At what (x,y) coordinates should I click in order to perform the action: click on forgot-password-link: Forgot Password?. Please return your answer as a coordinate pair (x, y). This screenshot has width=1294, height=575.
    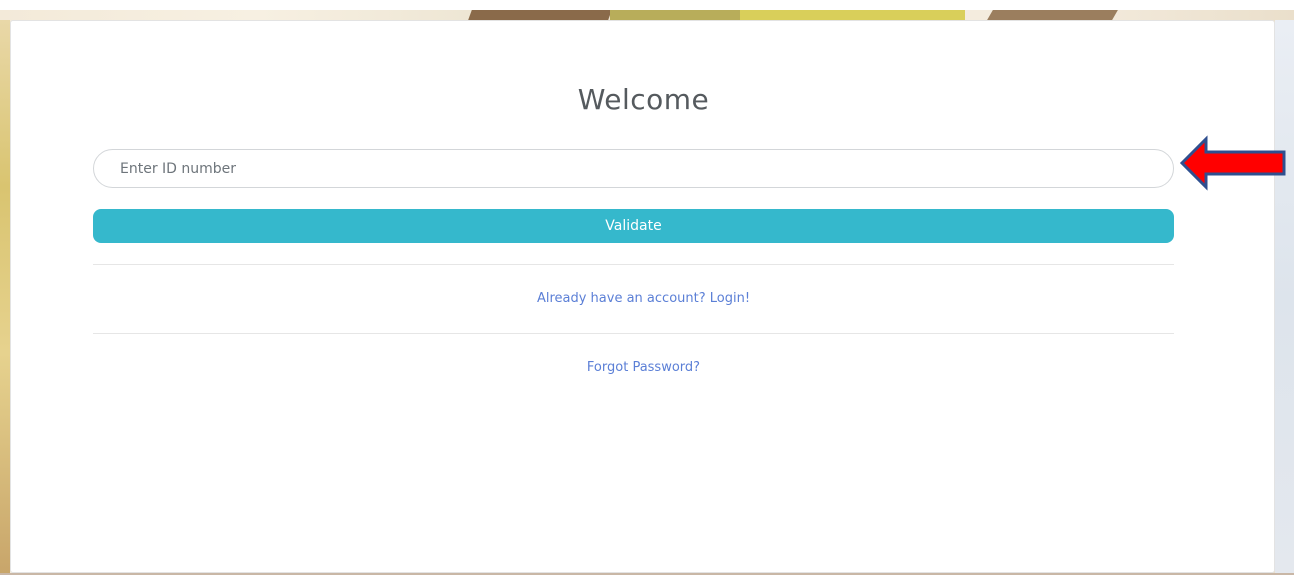
    Looking at the image, I should click on (643, 367).